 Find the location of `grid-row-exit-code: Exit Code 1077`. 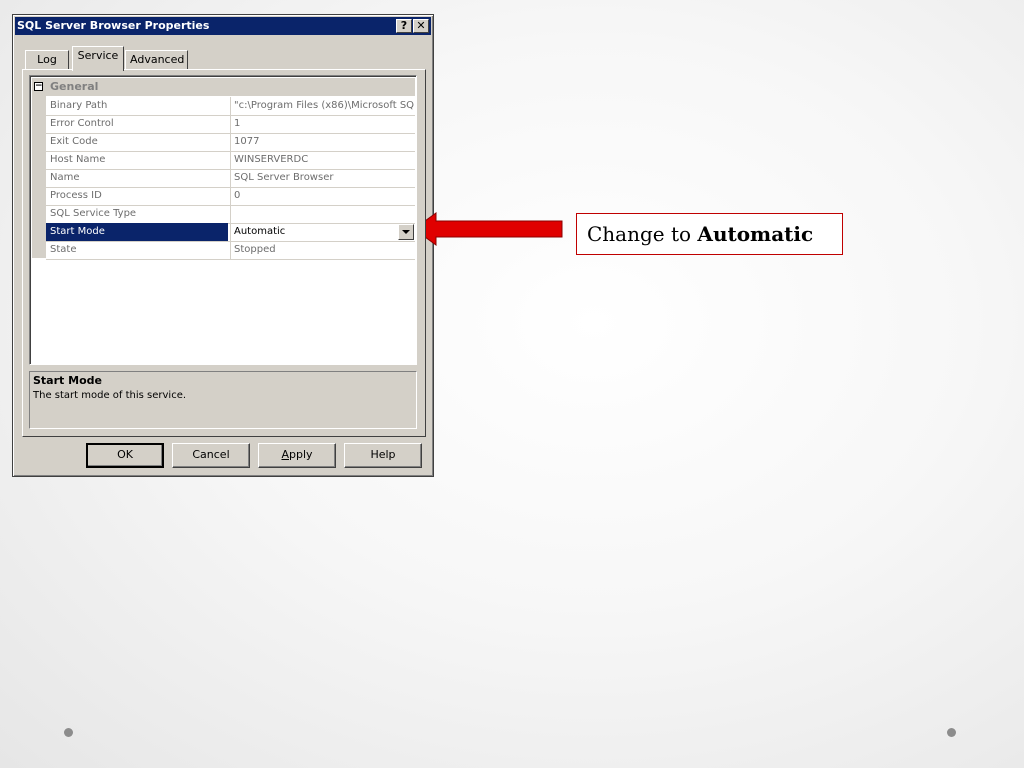

grid-row-exit-code: Exit Code 1077 is located at coordinates (230, 142).